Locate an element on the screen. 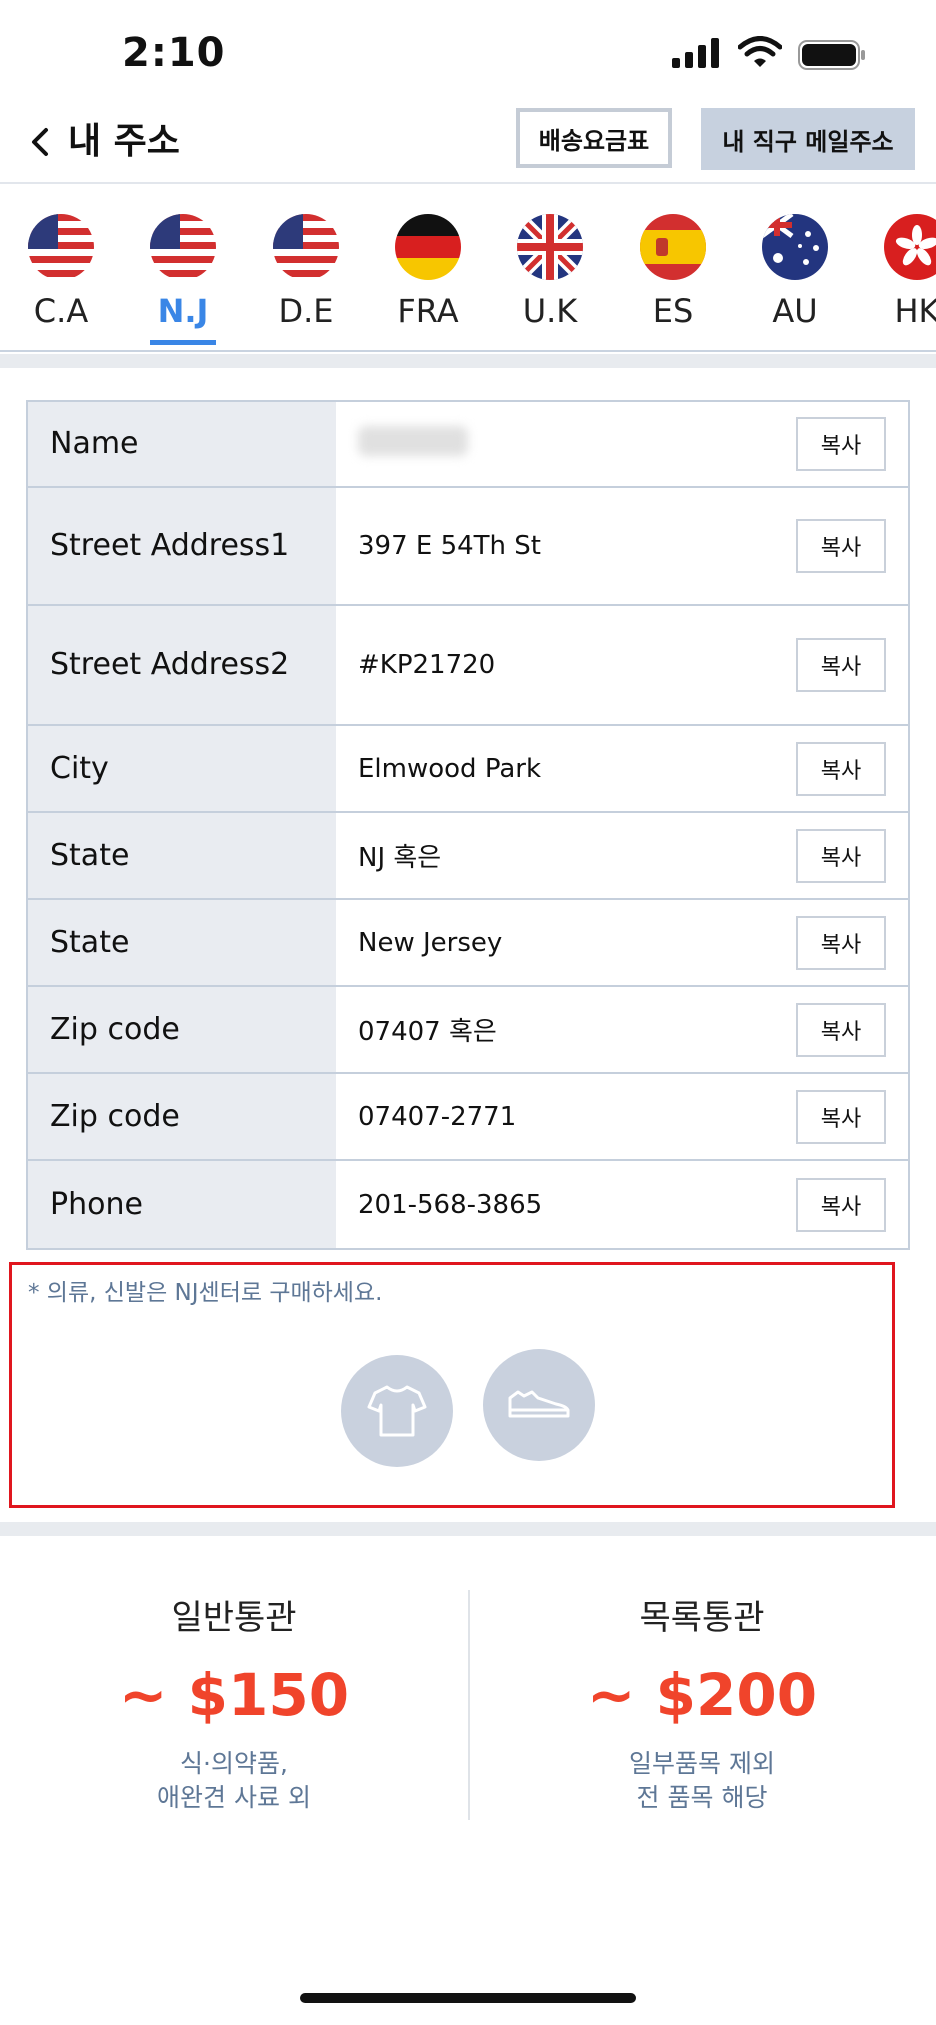 This screenshot has width=936, height=2025. table-row: Street Address1 397 E 54Th St 복사 is located at coordinates (468, 547).